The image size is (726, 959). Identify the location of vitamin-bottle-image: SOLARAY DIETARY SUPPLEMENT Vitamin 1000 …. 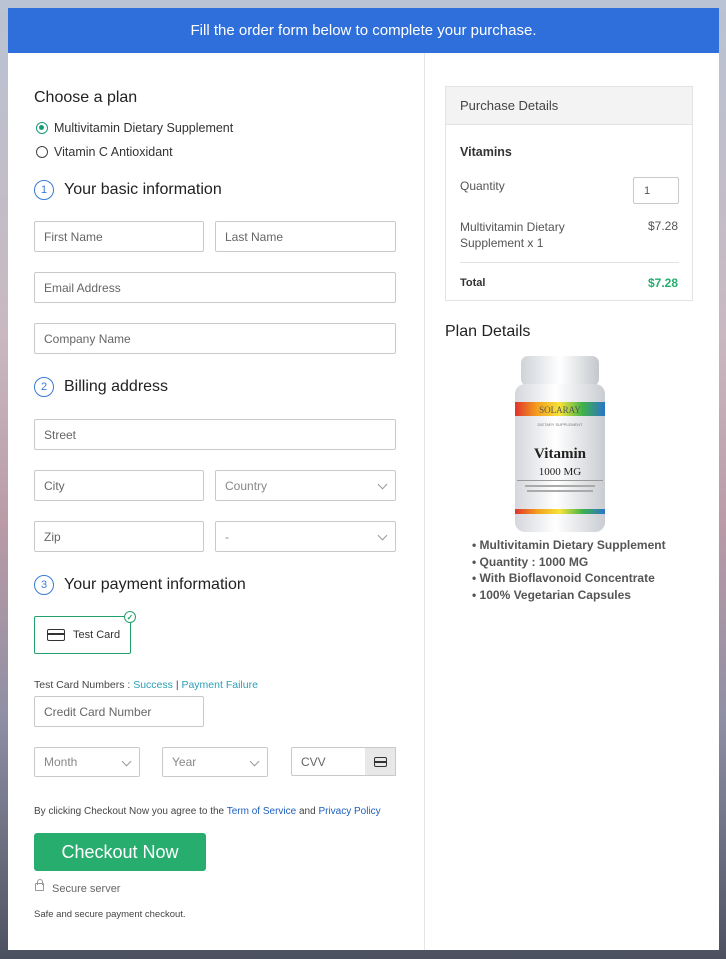
(560, 444).